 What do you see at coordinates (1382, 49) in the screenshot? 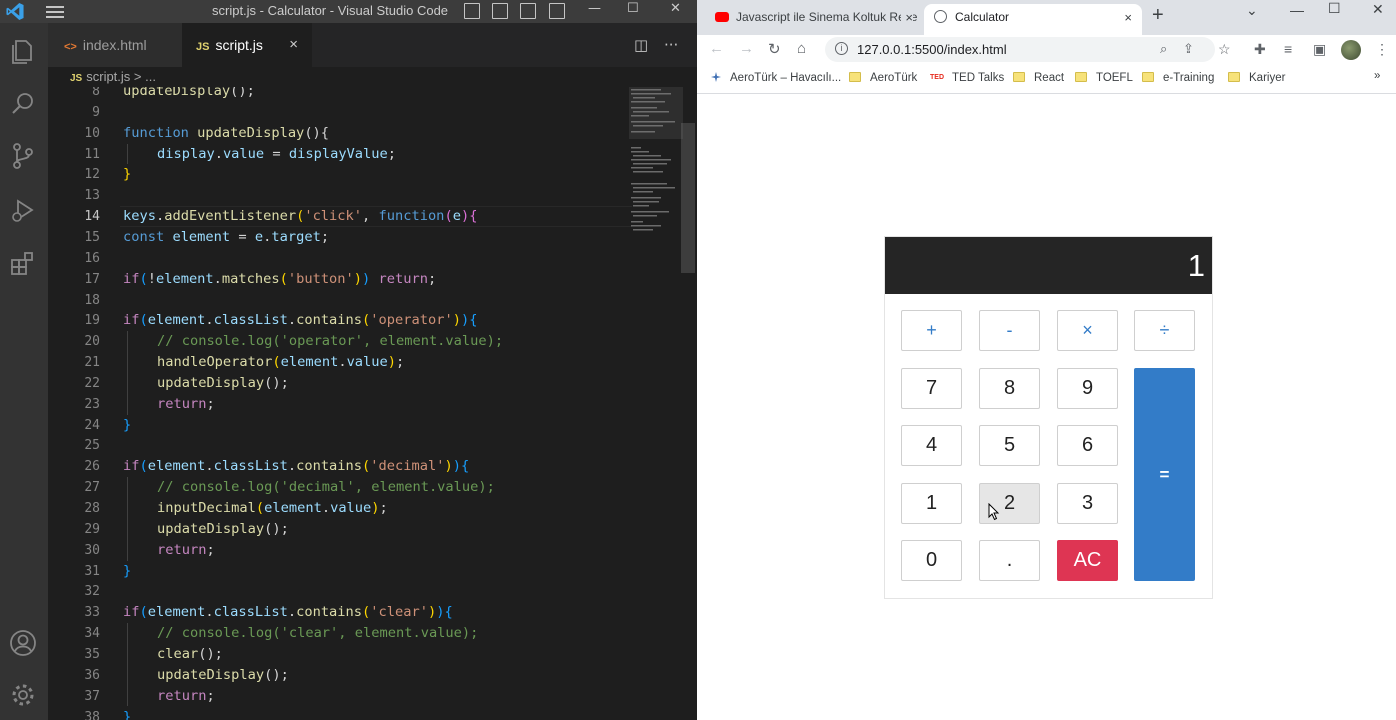
I see `chrome-menu-icon: ⋮` at bounding box center [1382, 49].